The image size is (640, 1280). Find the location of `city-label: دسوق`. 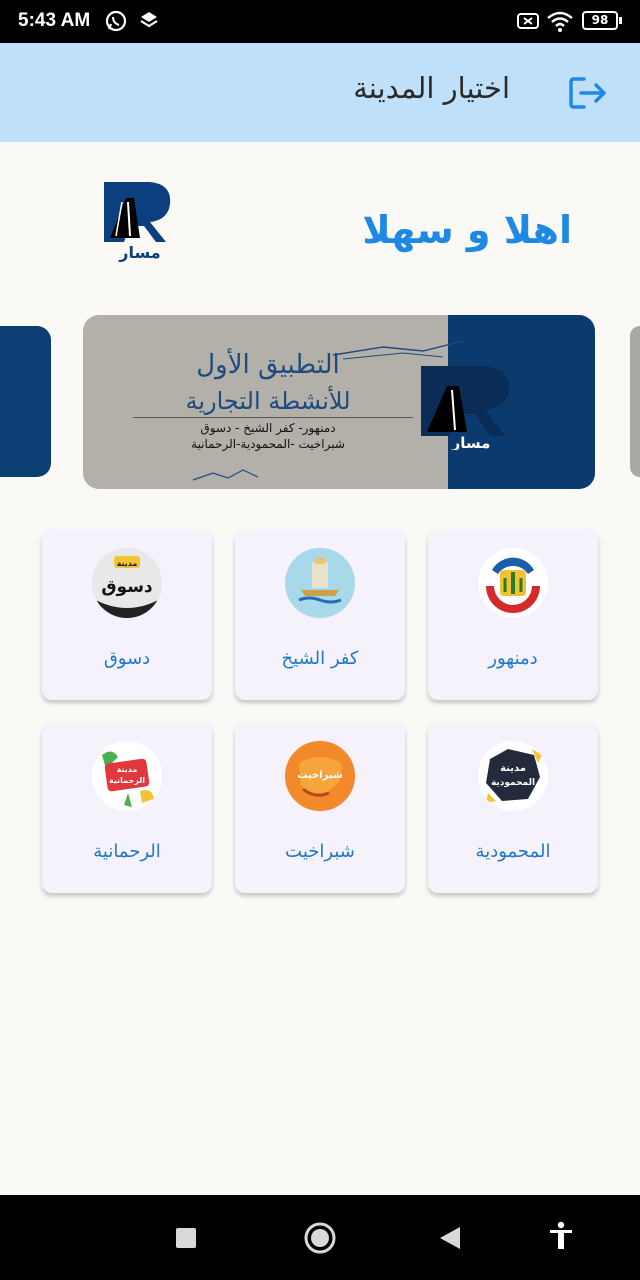

city-label: دسوق is located at coordinates (127, 658).